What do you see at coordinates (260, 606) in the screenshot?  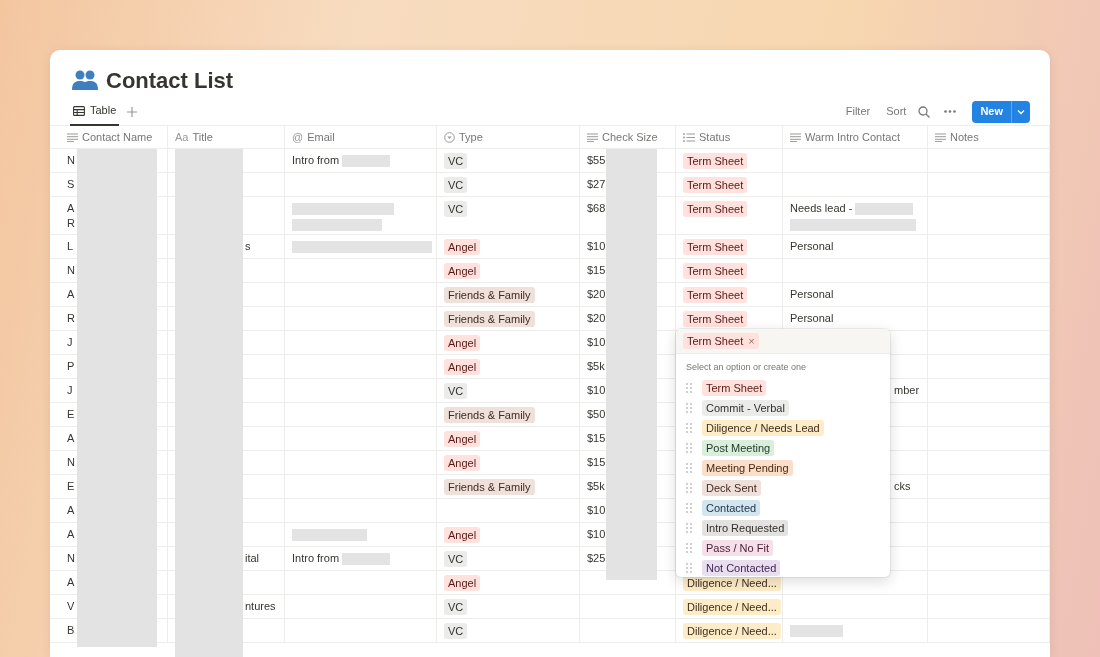 I see `title-cell: ntures` at bounding box center [260, 606].